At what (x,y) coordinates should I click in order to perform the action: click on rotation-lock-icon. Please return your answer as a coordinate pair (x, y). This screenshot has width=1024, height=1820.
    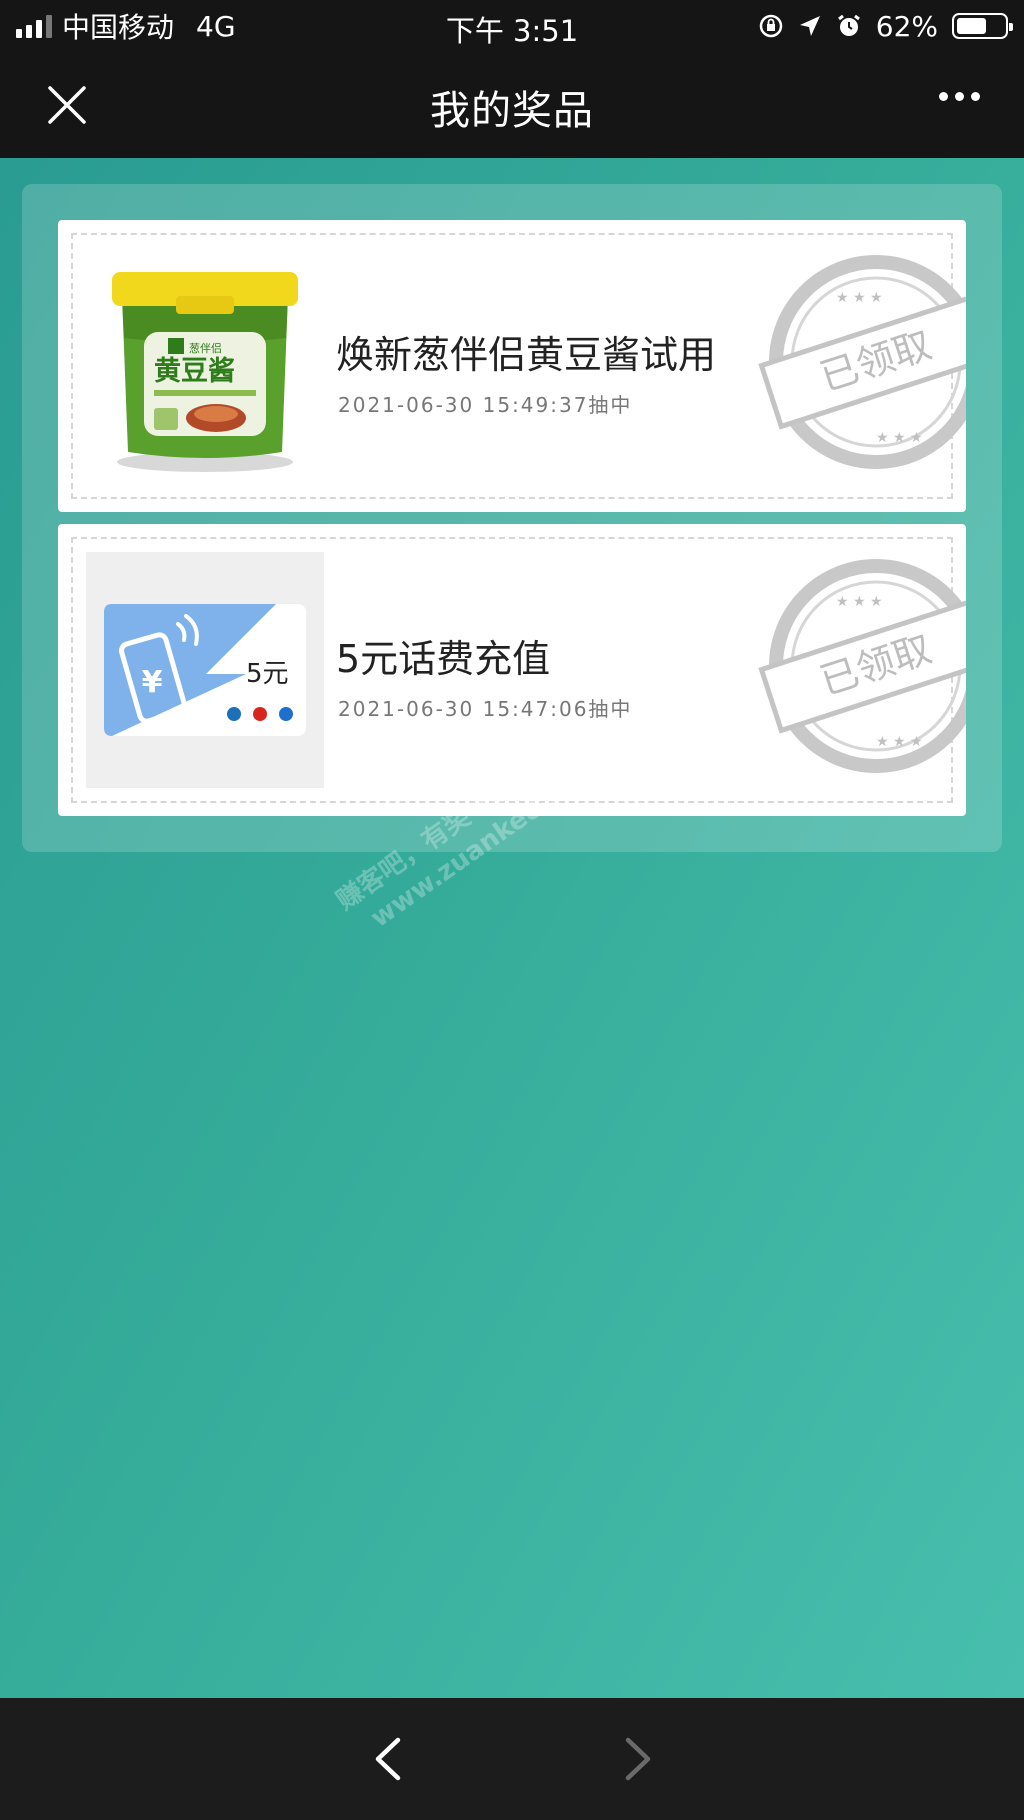
    Looking at the image, I should click on (771, 26).